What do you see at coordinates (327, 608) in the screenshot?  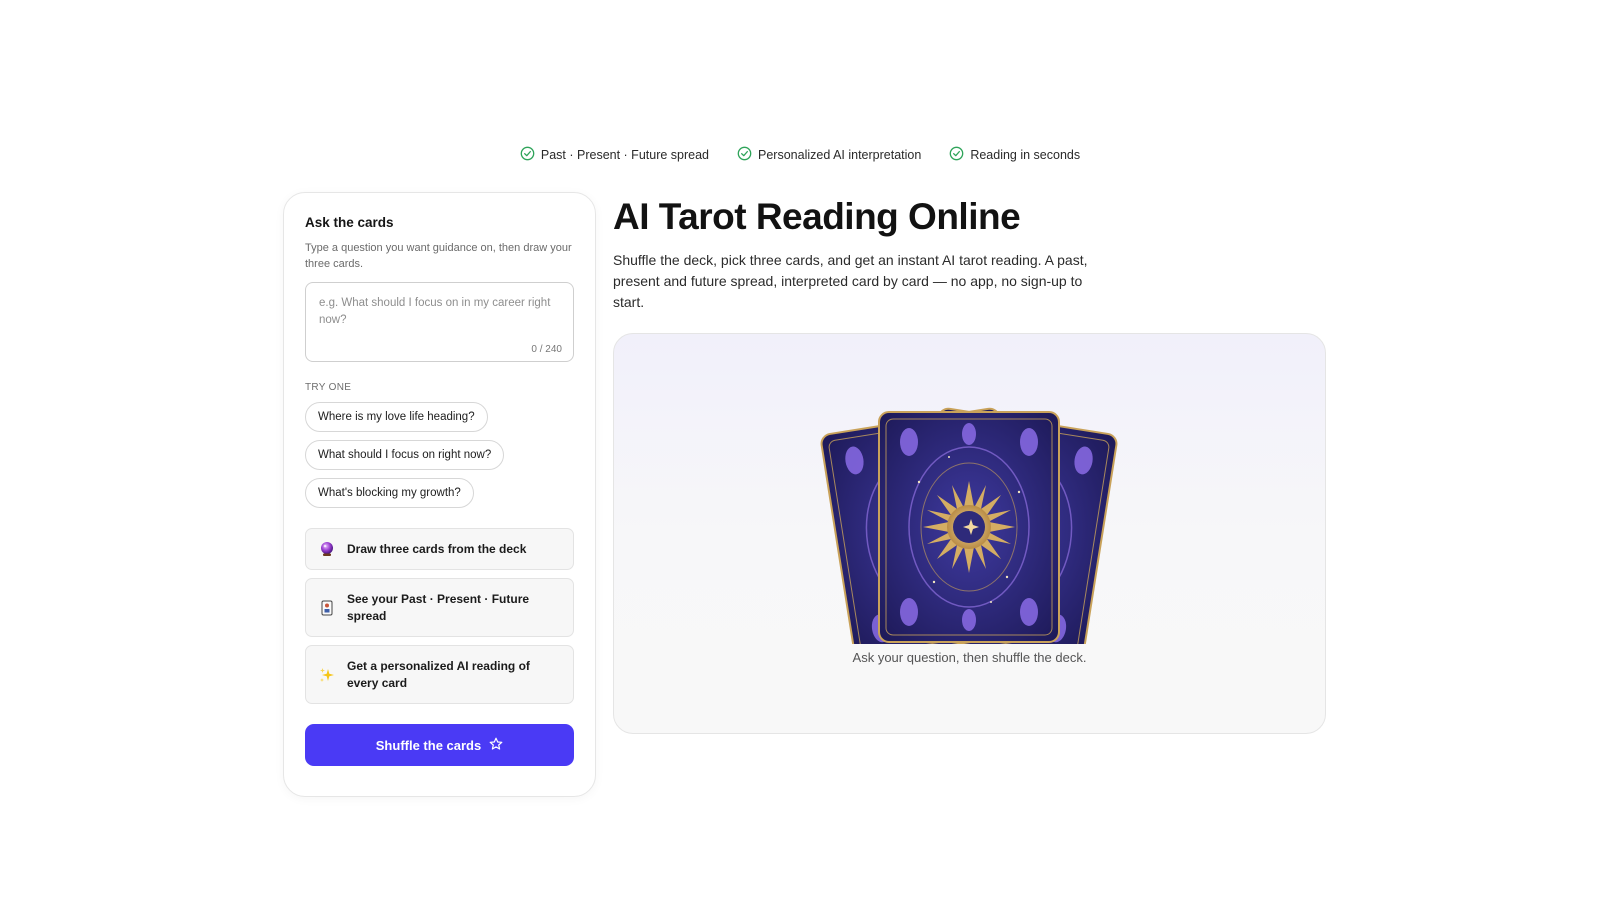 I see `tarot-card-icon` at bounding box center [327, 608].